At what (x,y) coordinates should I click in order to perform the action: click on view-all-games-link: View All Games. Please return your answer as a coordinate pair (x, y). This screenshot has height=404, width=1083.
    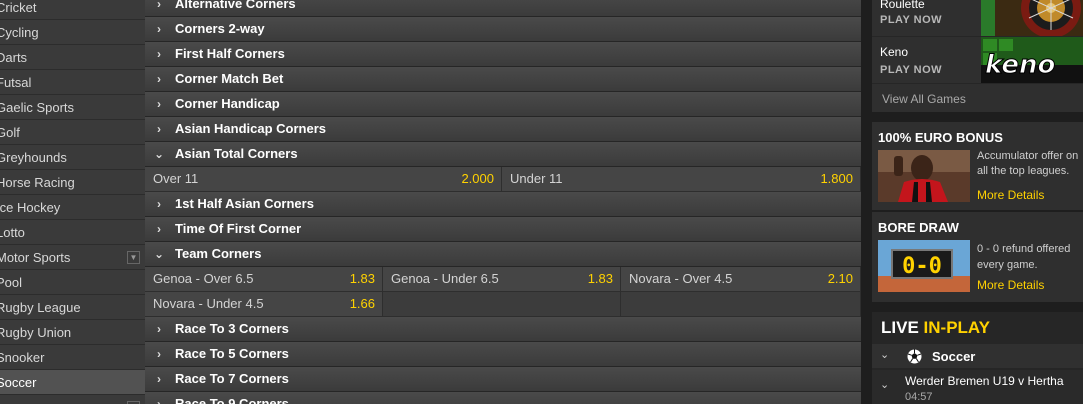
    Looking at the image, I should click on (924, 99).